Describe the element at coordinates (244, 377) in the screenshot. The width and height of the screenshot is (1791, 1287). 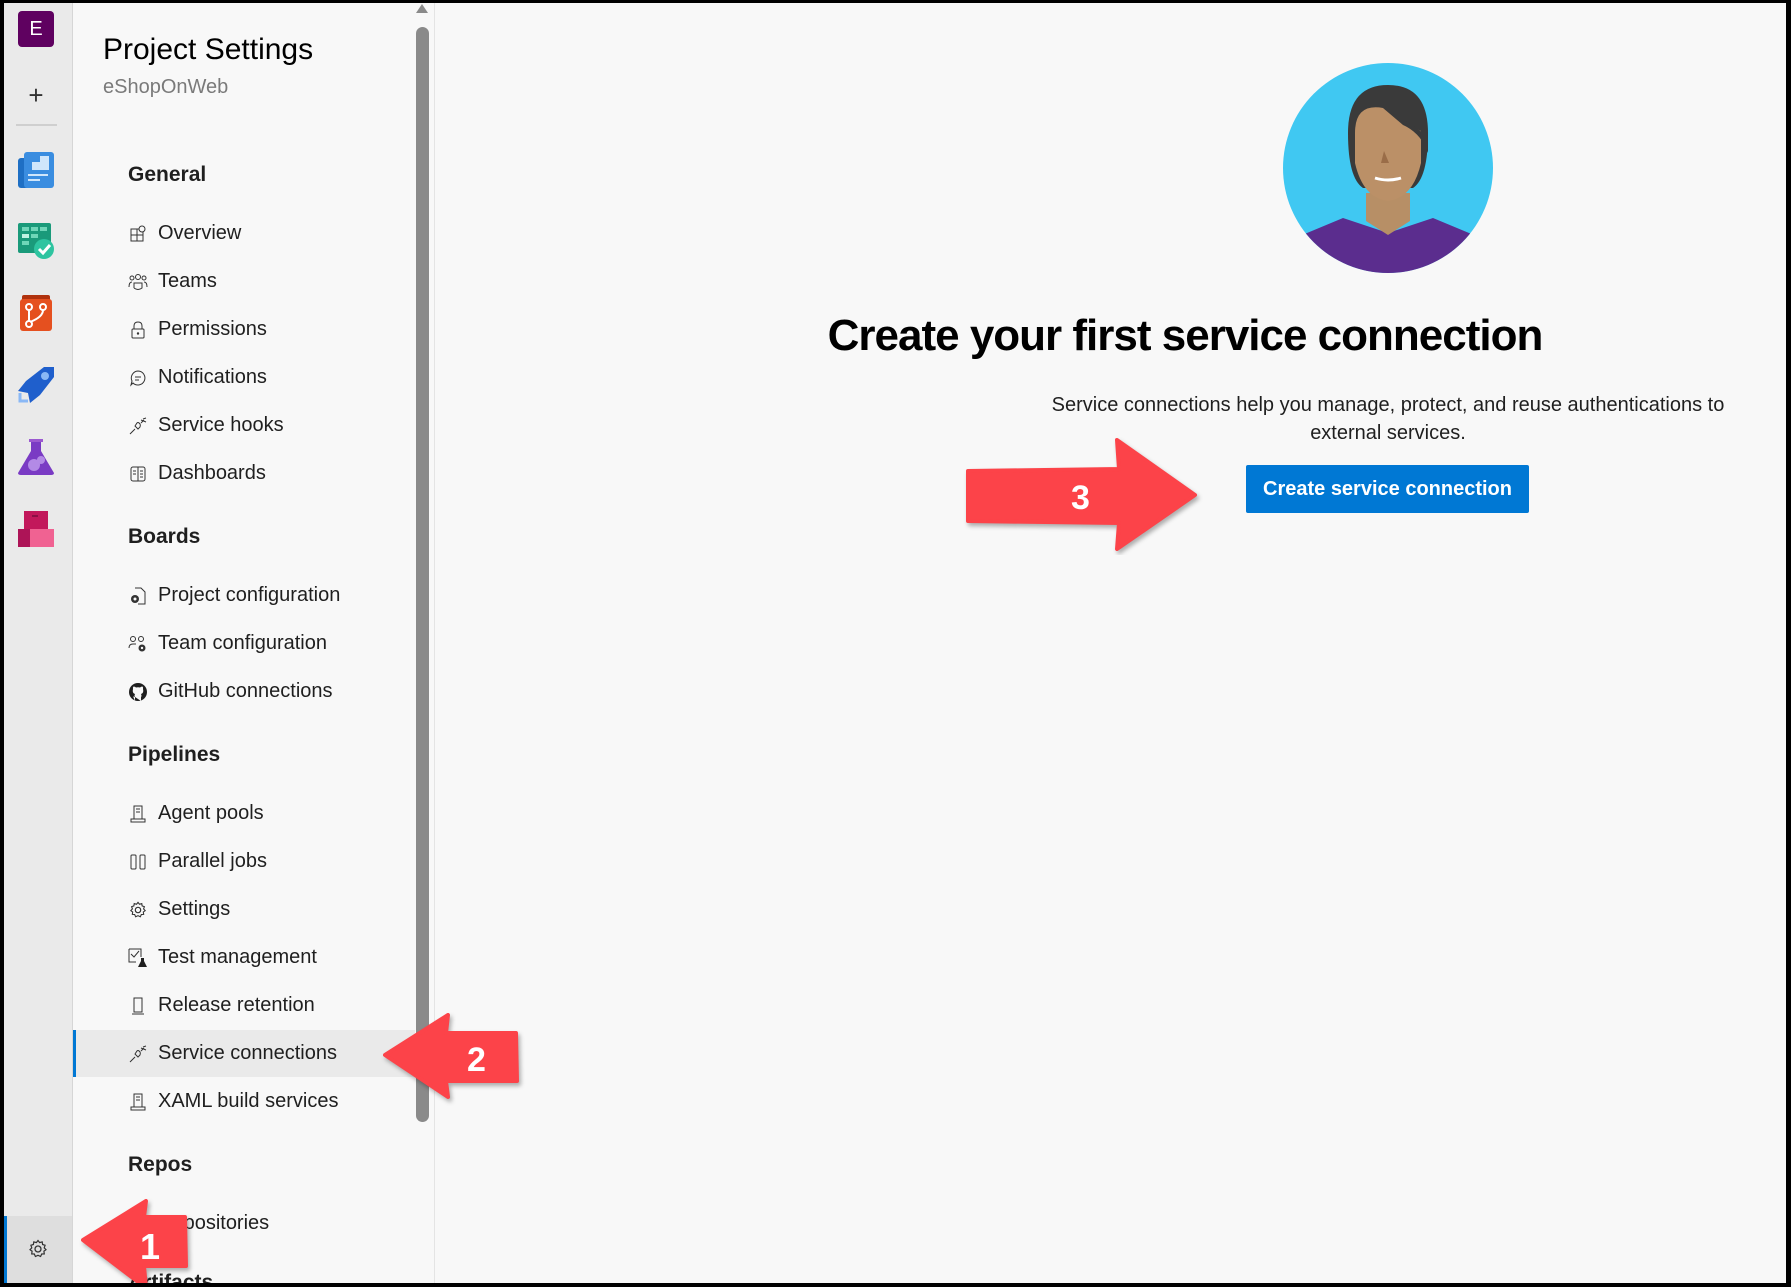
I see `nav-item-notifications: Notifications` at that location.